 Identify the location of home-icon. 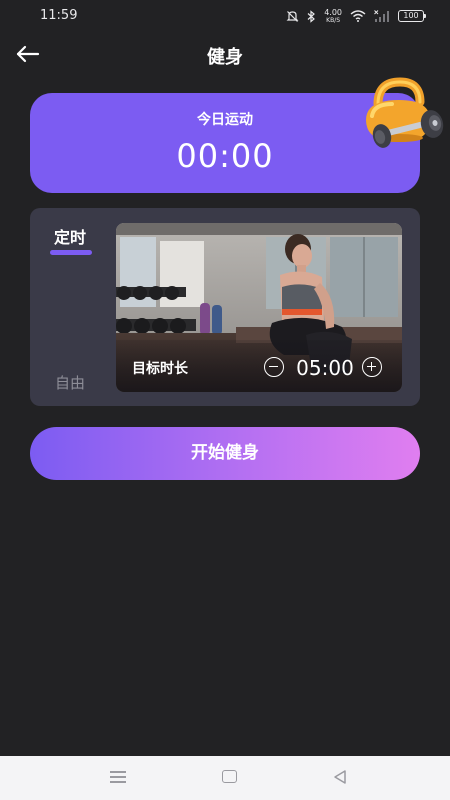
(229, 776).